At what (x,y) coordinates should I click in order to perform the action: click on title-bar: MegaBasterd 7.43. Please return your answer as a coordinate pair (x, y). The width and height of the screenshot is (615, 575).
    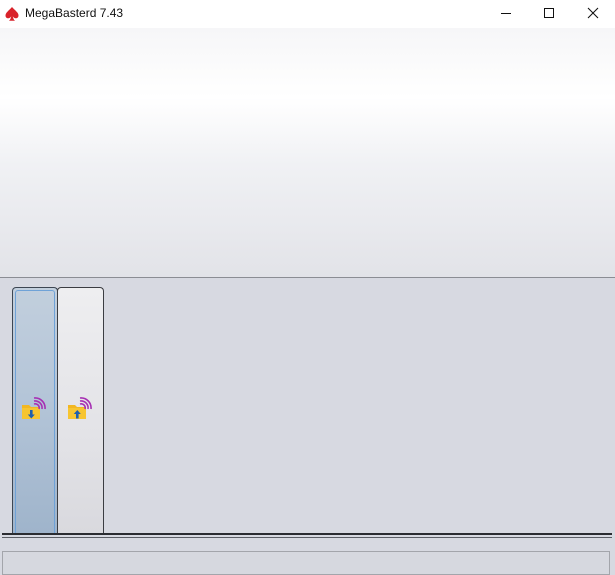
    Looking at the image, I should click on (307, 14).